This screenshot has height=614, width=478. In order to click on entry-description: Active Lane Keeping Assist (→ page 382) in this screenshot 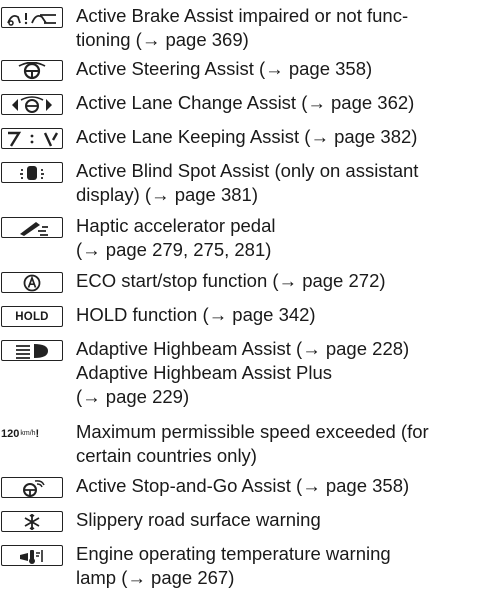, I will do `click(276, 137)`.